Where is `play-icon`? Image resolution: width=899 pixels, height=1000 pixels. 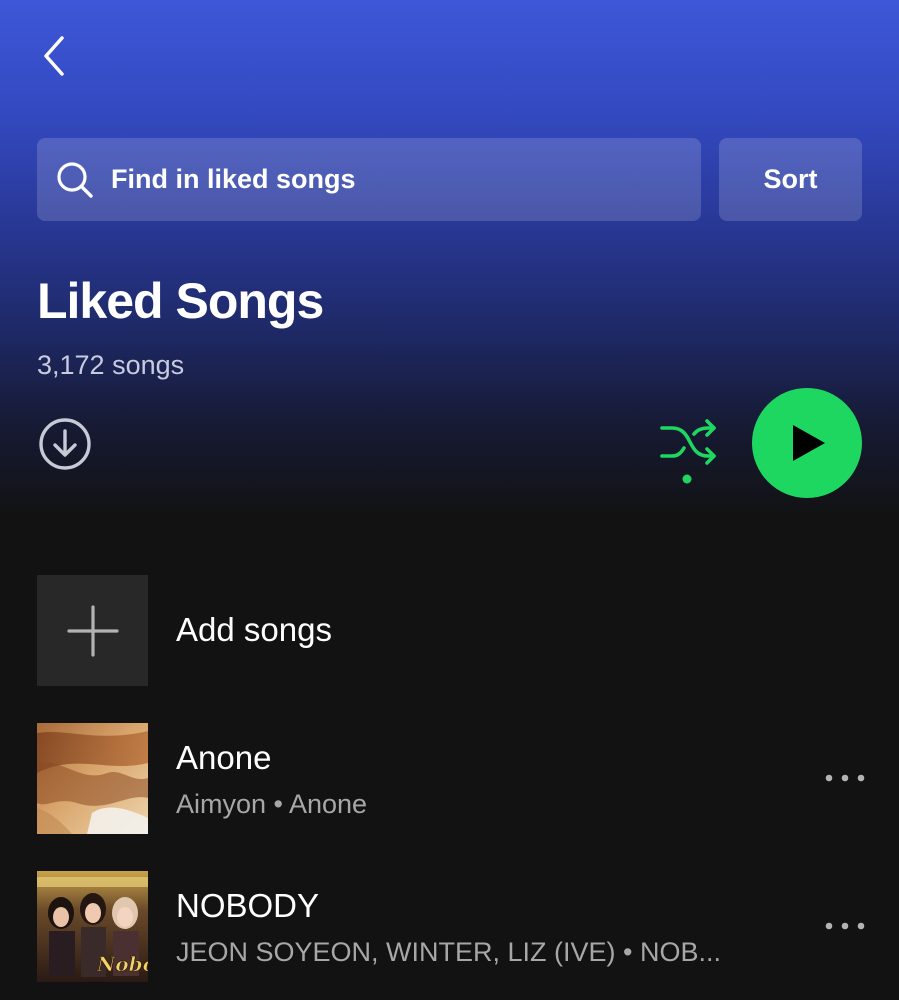 play-icon is located at coordinates (809, 443).